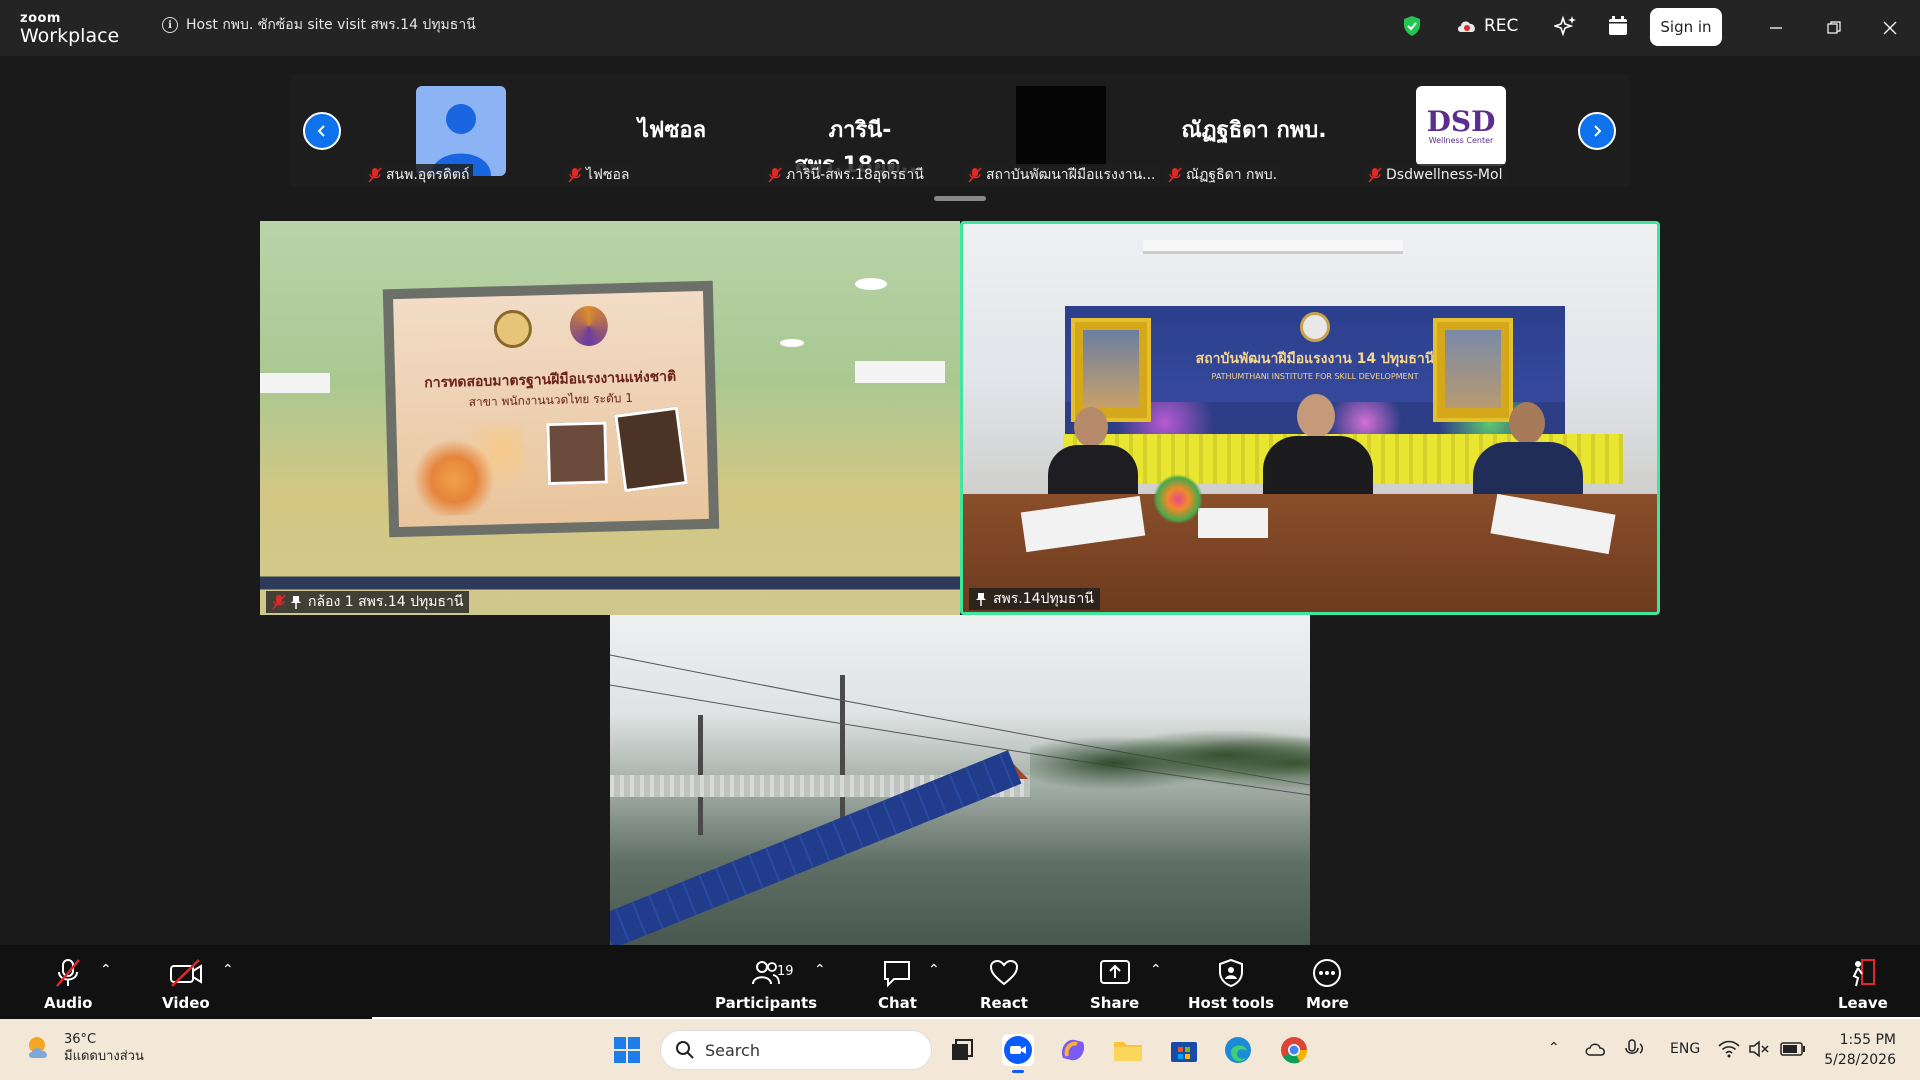 Image resolution: width=1920 pixels, height=1080 pixels. Describe the element at coordinates (897, 974) in the screenshot. I see `chat-icon` at that location.